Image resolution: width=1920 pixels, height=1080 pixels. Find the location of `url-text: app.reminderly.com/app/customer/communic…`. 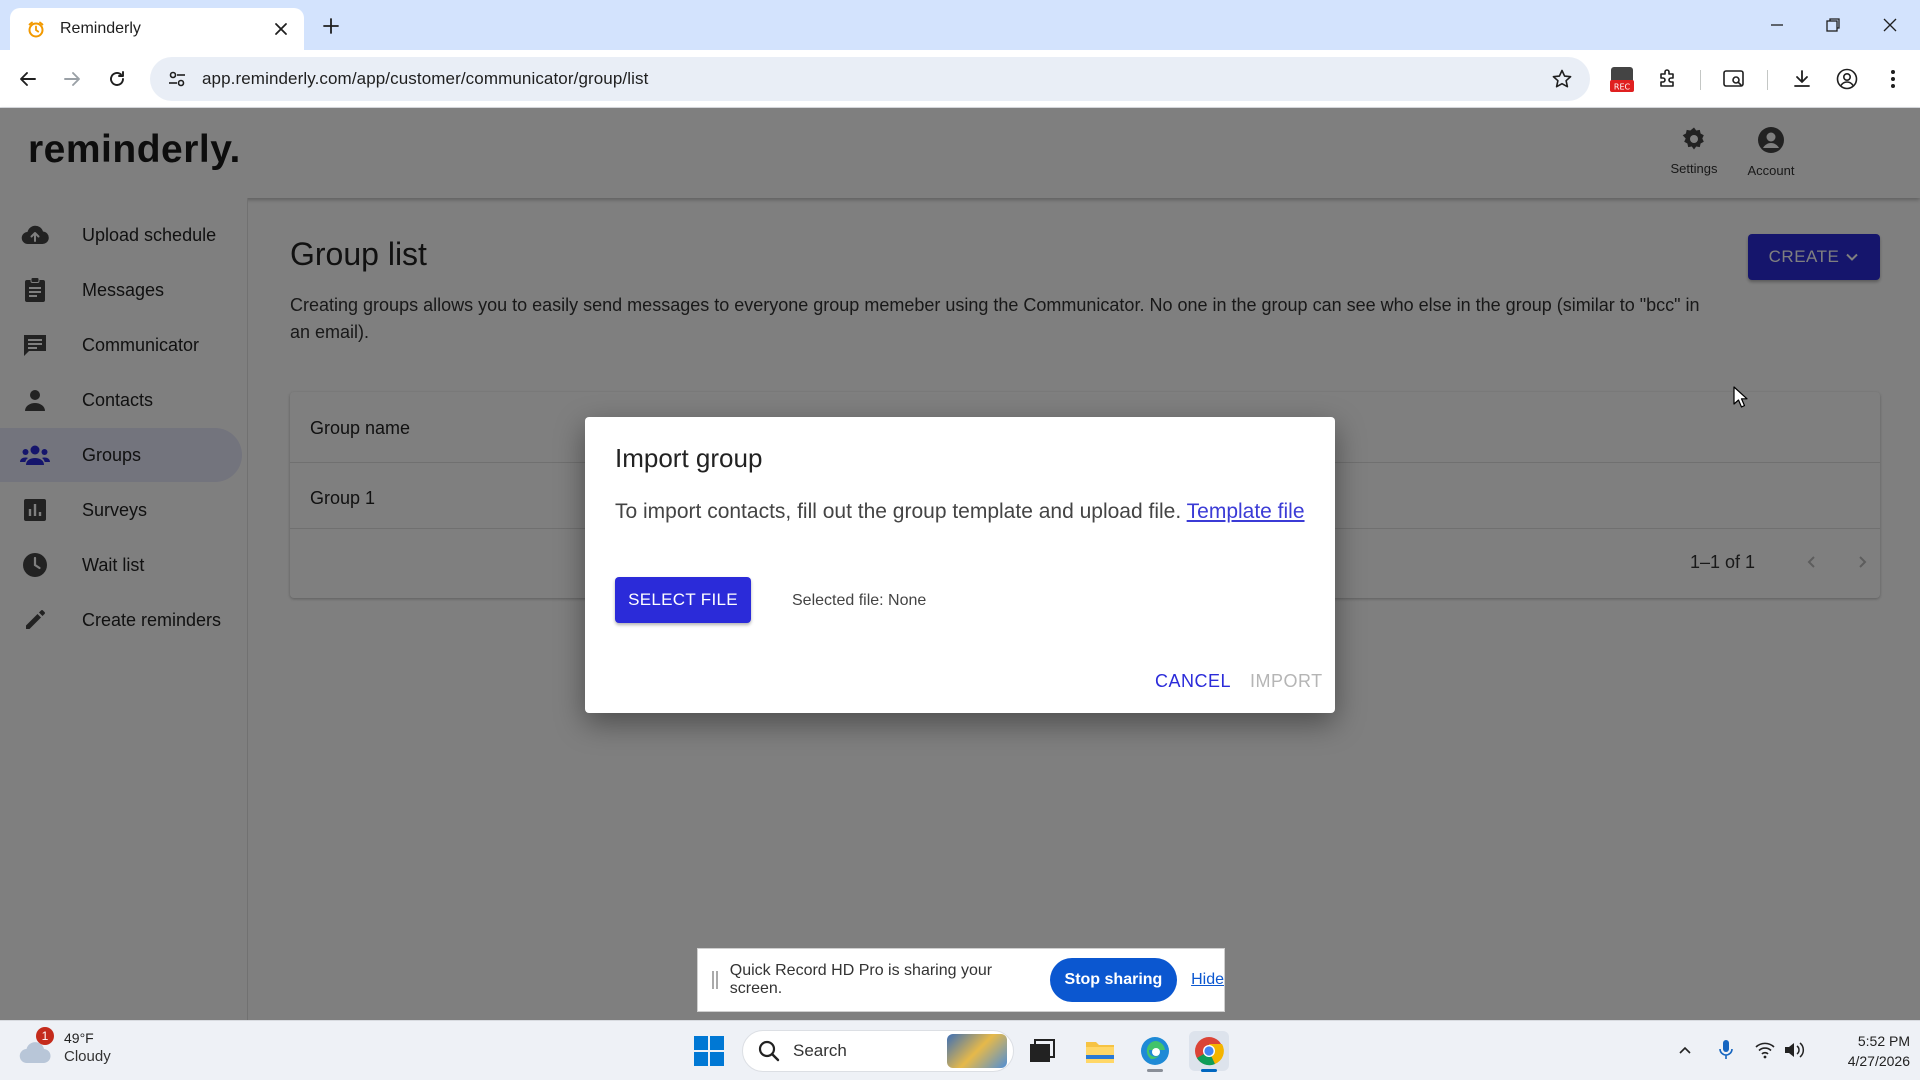

url-text: app.reminderly.com/app/customer/communic… is located at coordinates (875, 79).